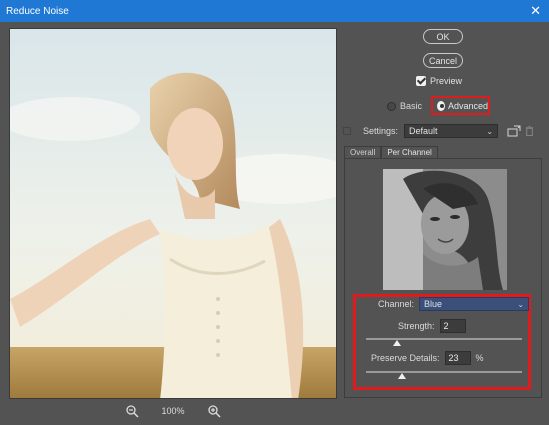 This screenshot has height=425, width=549. I want to click on settings-label: Settings:, so click(381, 131).